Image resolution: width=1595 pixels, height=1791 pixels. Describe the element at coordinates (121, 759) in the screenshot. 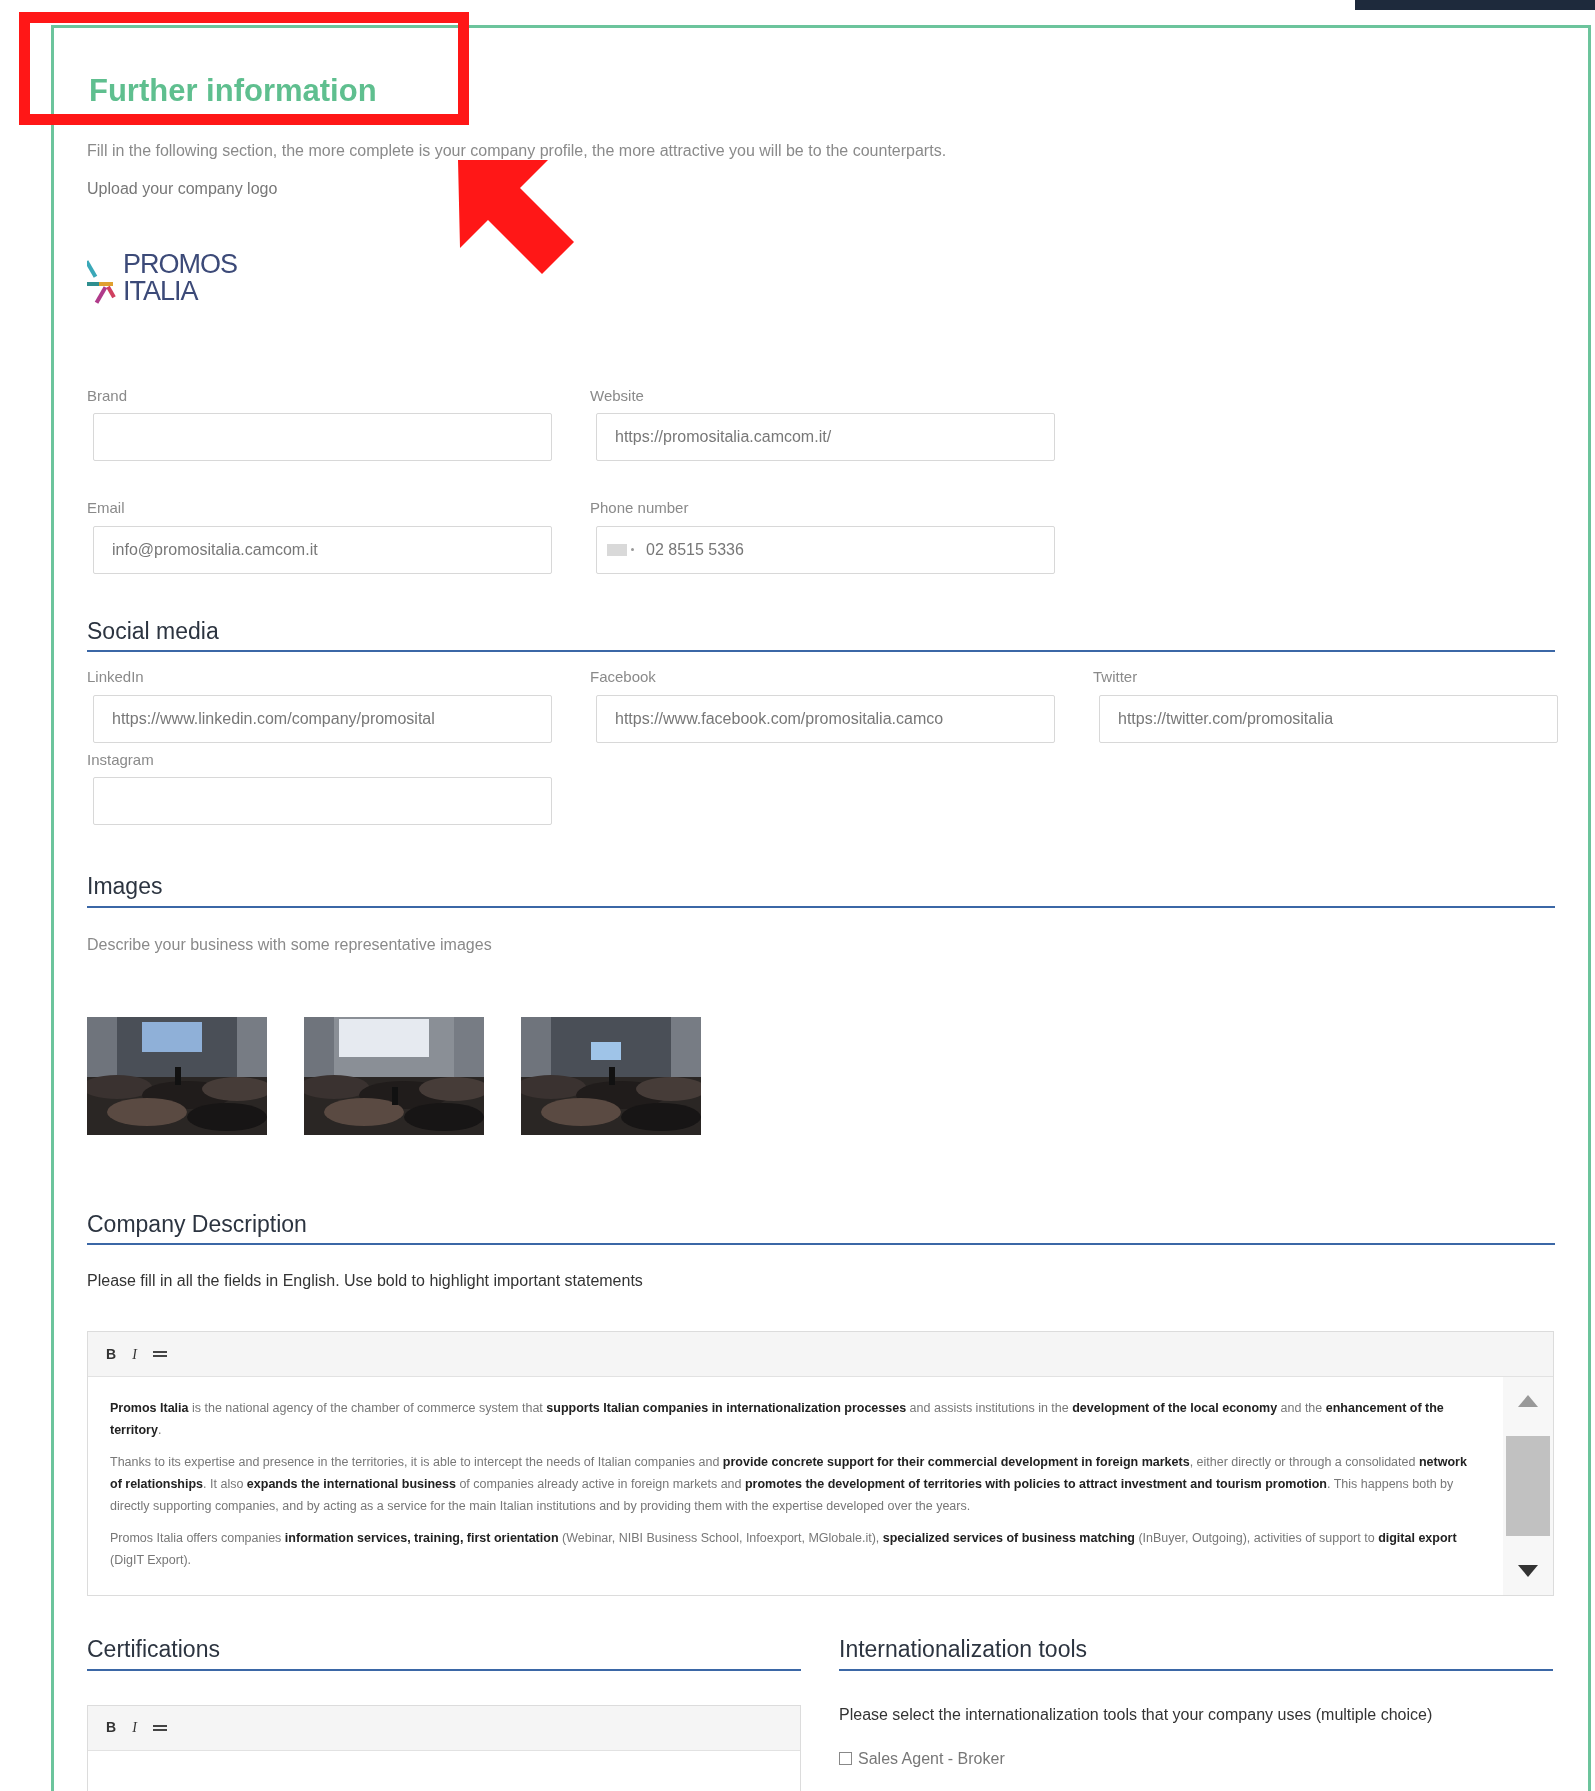

I see `field-label: Instagram` at that location.